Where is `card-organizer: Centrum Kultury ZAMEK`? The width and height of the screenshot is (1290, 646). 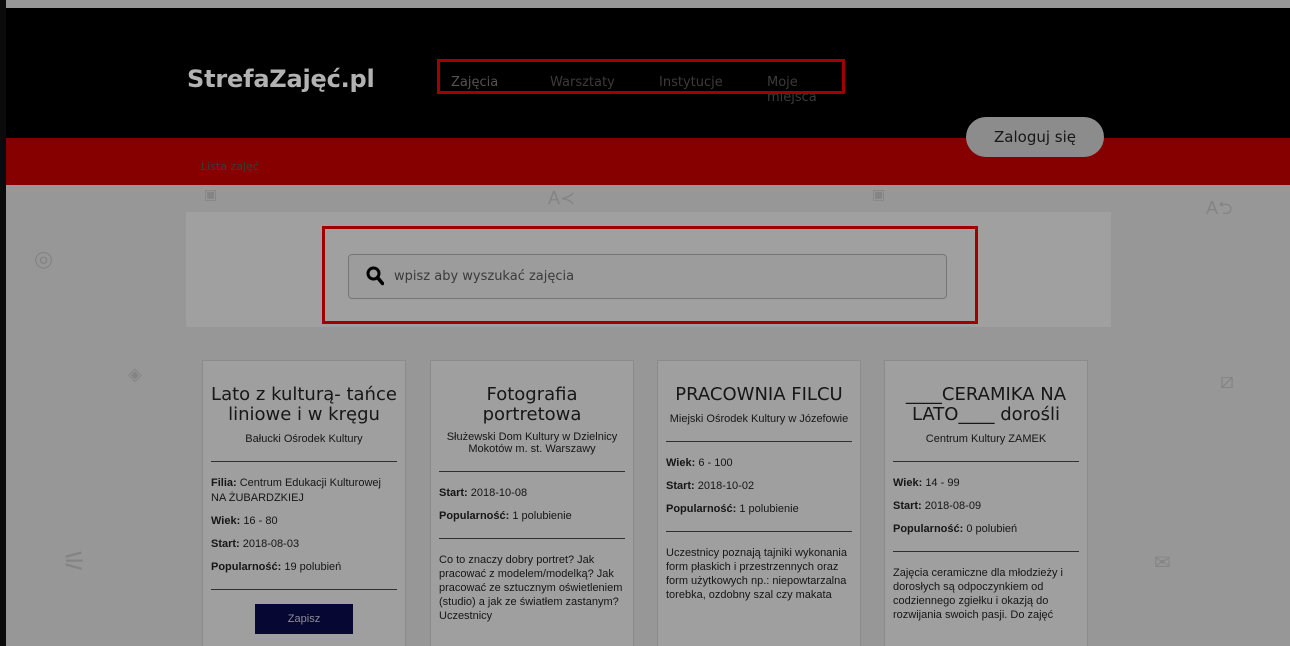 card-organizer: Centrum Kultury ZAMEK is located at coordinates (986, 439).